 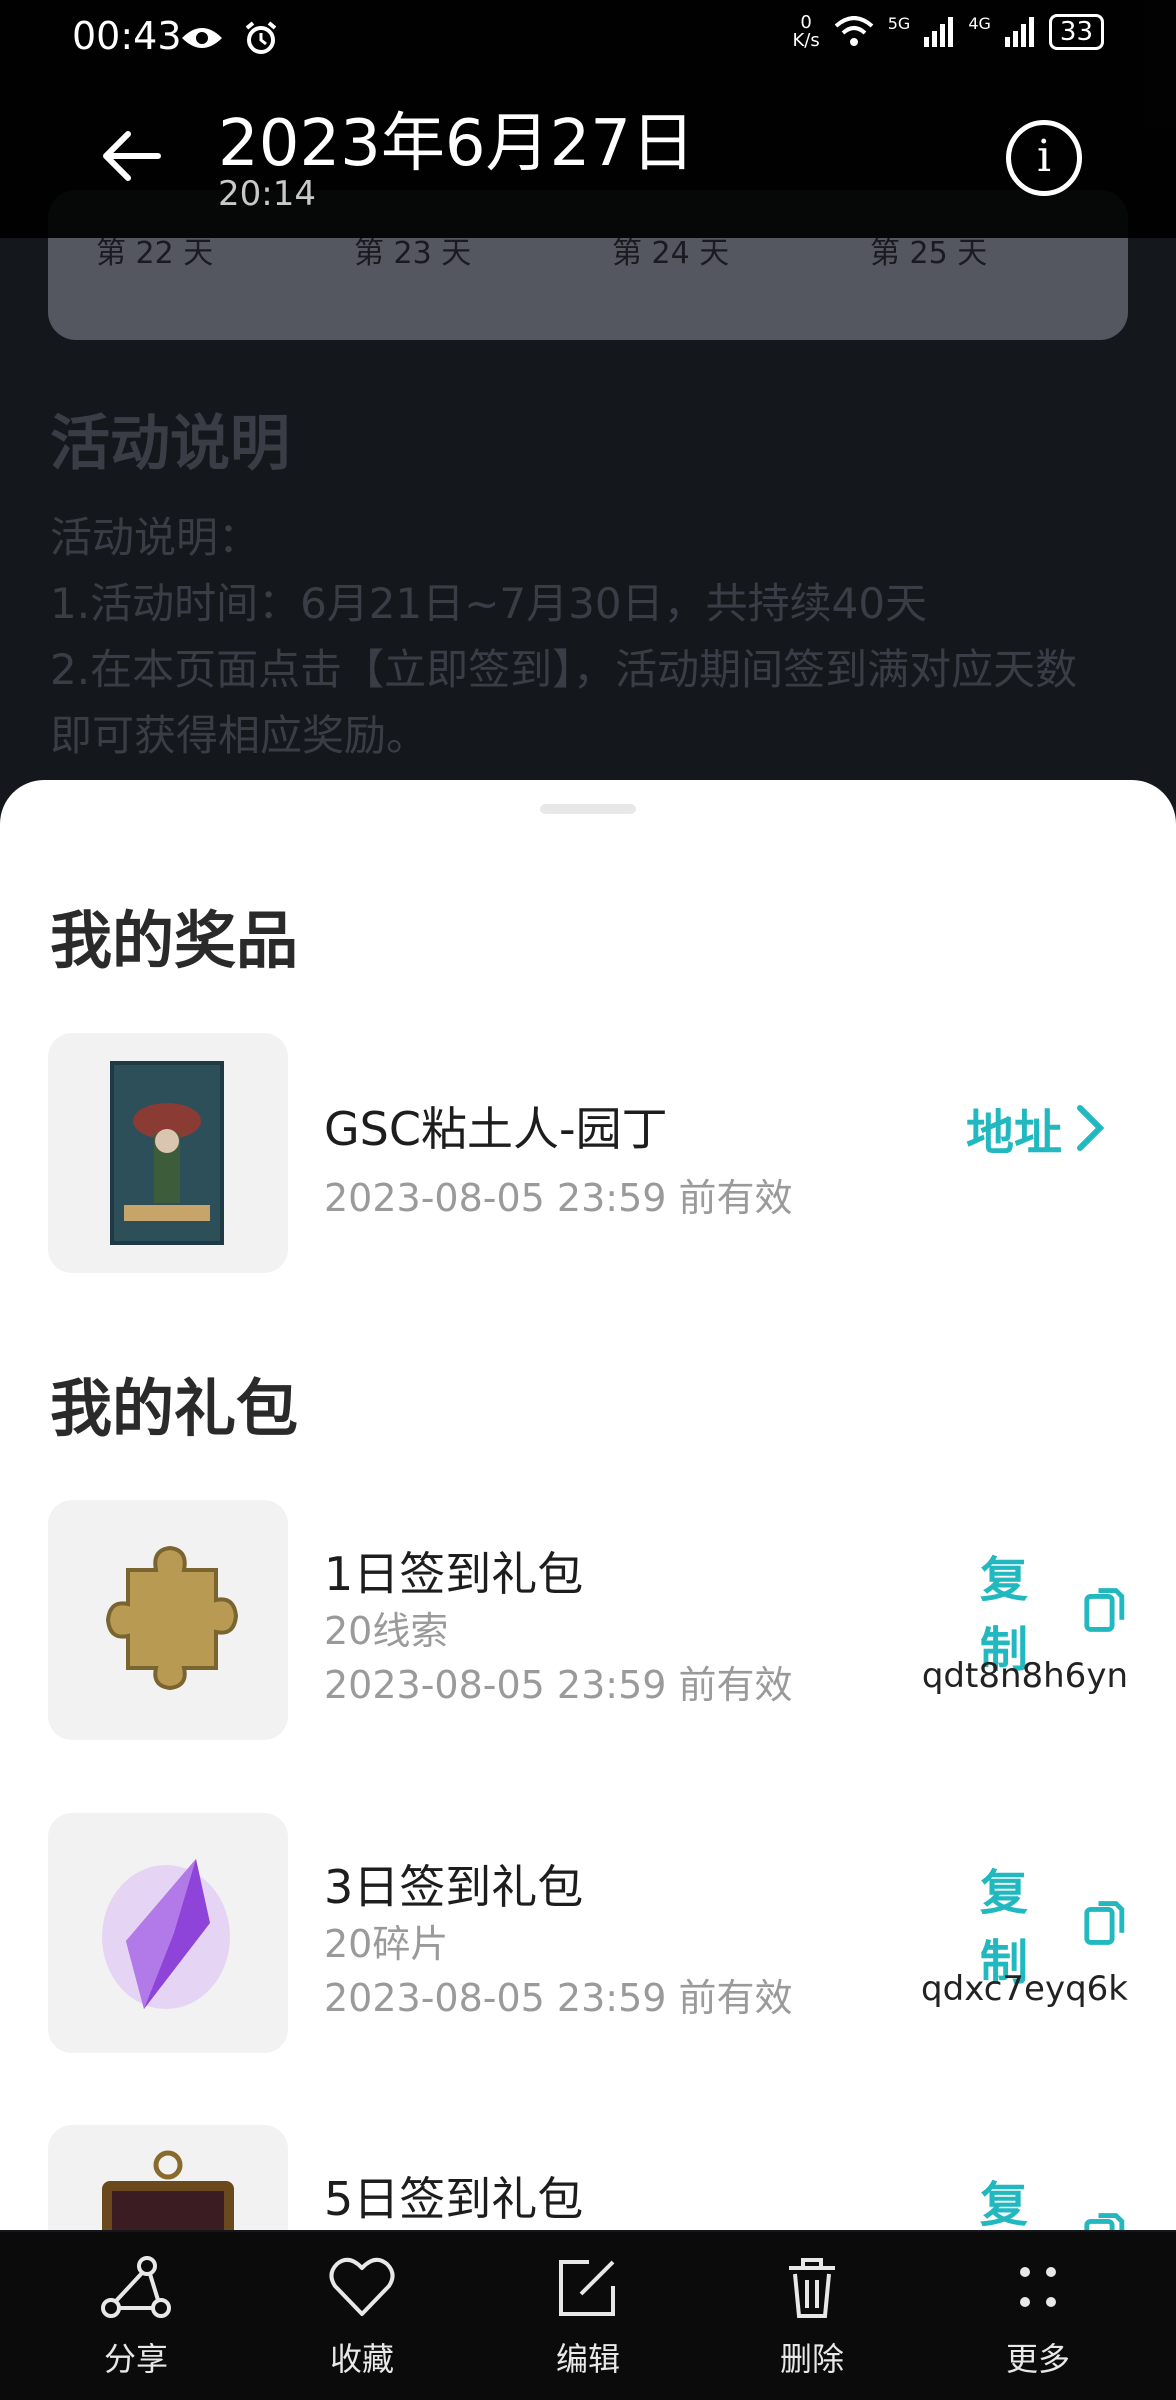 I want to click on arrow-left-icon, so click(x=132, y=156).